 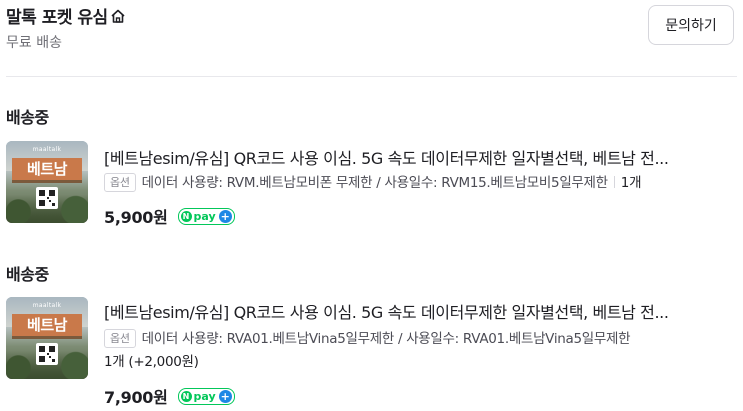 What do you see at coordinates (118, 16) in the screenshot?
I see `home-icon` at bounding box center [118, 16].